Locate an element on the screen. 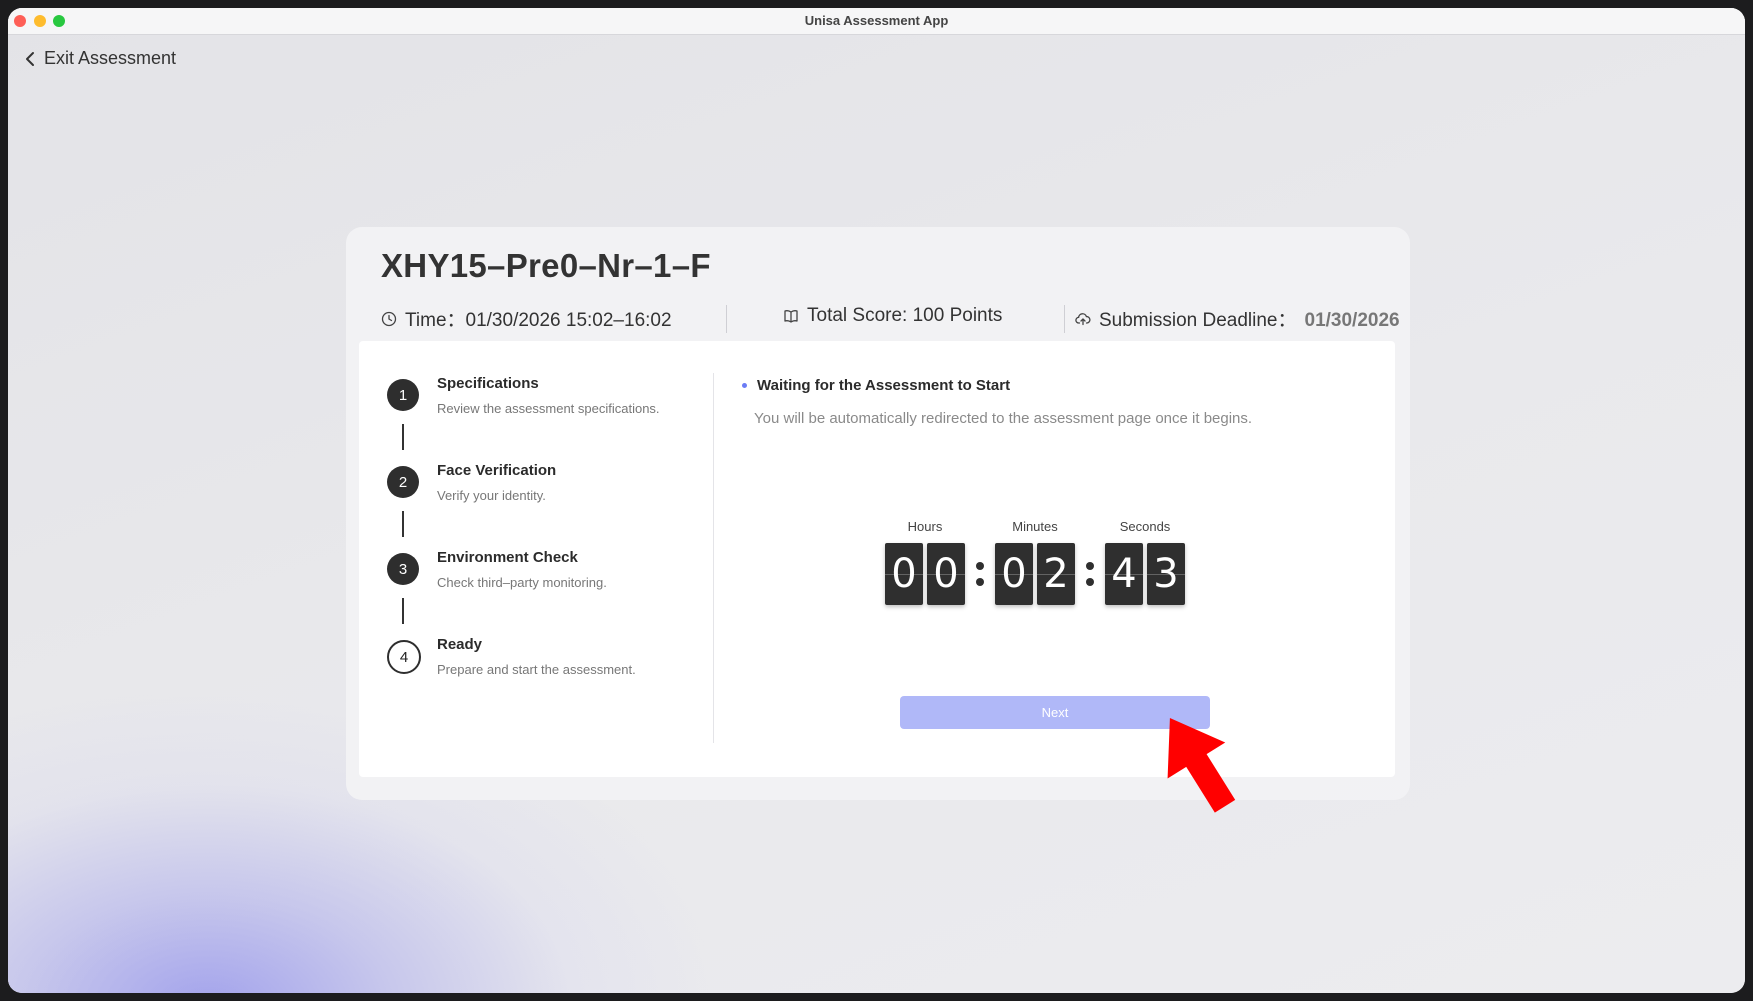 The image size is (1753, 1001). submission-deadline-value: 01/30/2026 is located at coordinates (1352, 320).